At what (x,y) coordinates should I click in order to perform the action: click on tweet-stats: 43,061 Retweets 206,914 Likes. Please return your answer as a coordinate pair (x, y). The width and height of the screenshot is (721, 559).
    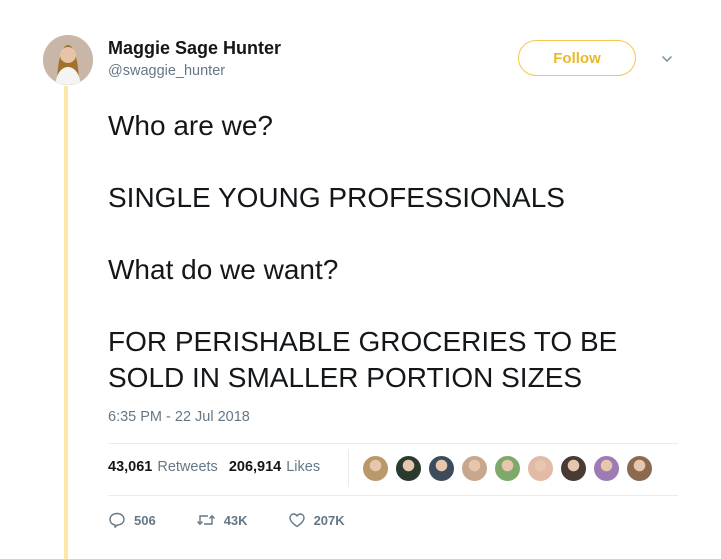
    Looking at the image, I should click on (219, 467).